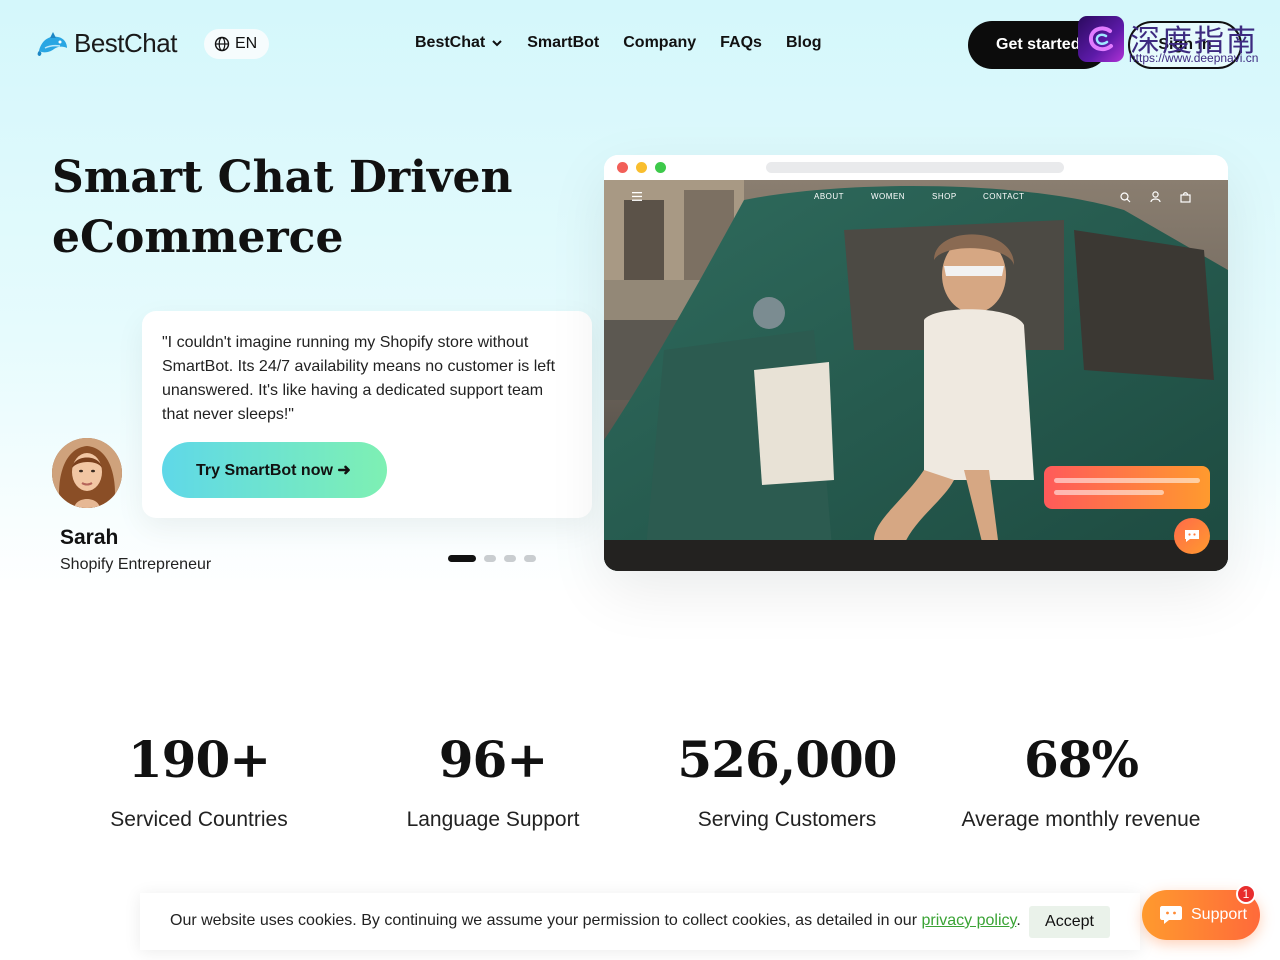 This screenshot has width=1280, height=960. I want to click on stat-value: 96+, so click(493, 759).